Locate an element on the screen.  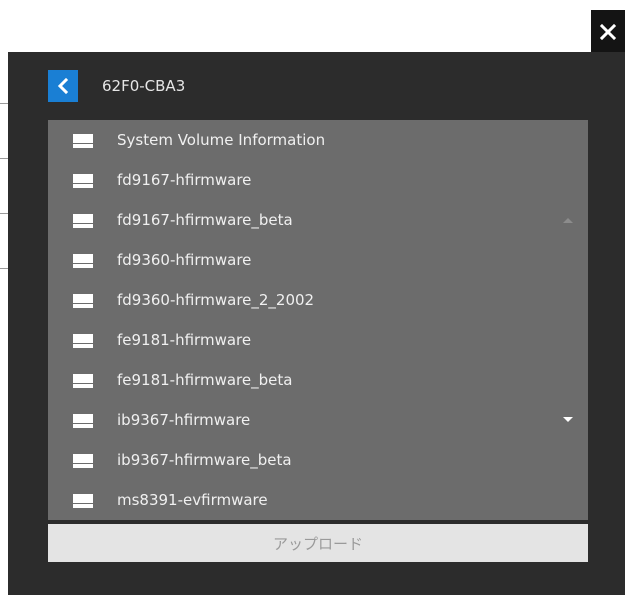
list-item: ib9367-hfirmware is located at coordinates (318, 420).